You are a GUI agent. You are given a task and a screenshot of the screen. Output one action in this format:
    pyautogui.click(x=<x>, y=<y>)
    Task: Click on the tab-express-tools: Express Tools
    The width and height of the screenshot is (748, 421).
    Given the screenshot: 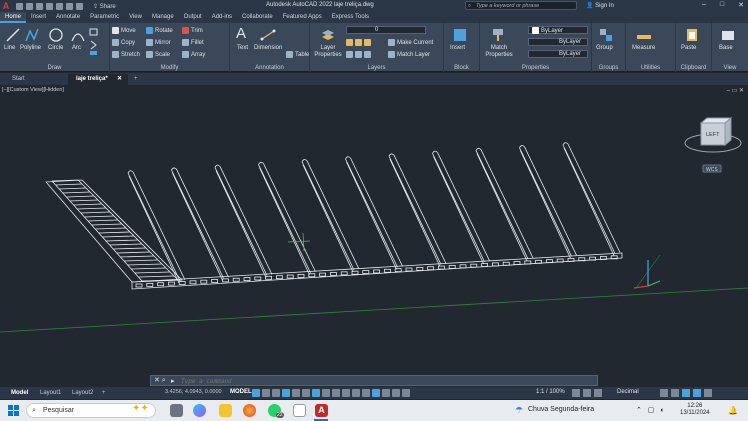 What is the action you would take?
    pyautogui.click(x=350, y=17)
    